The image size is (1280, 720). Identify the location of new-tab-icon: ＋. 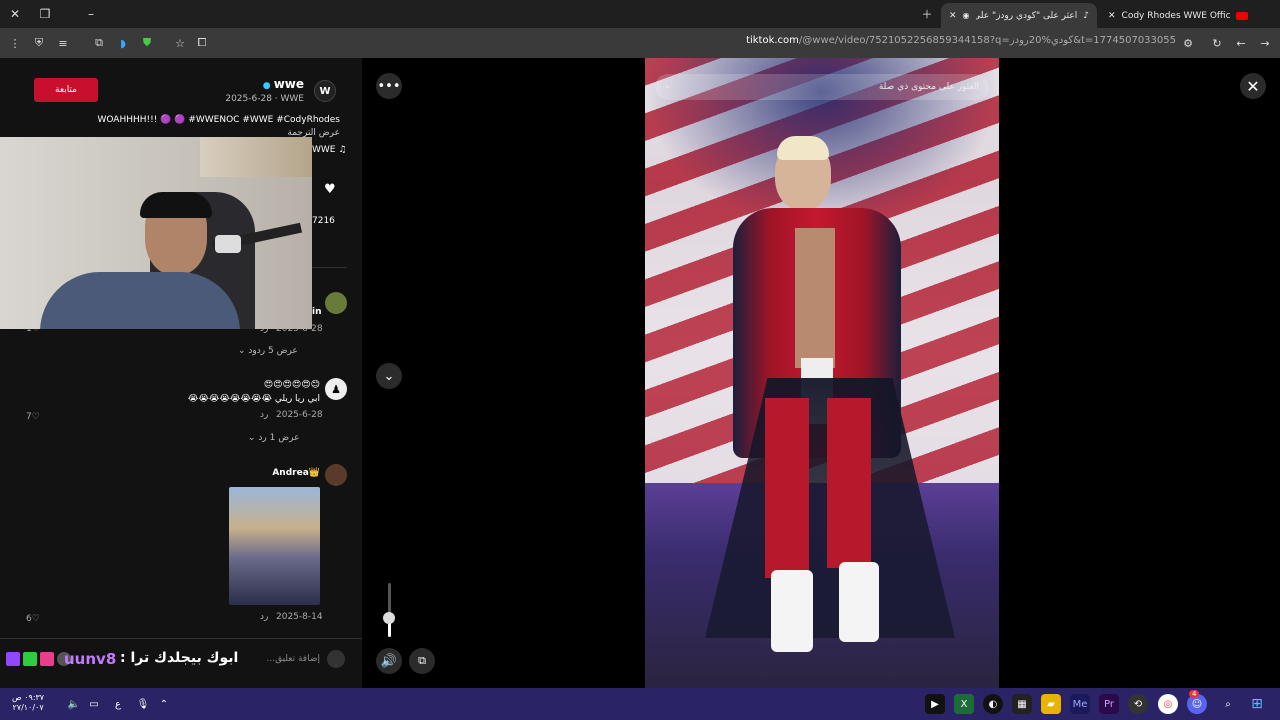
(927, 14).